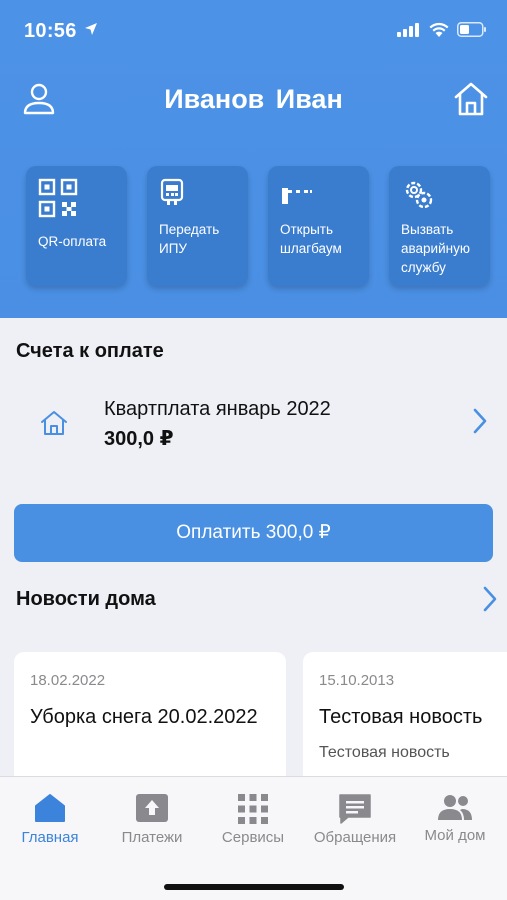 This screenshot has width=507, height=900. Describe the element at coordinates (152, 837) in the screenshot. I see `tab-label: Платежи` at that location.